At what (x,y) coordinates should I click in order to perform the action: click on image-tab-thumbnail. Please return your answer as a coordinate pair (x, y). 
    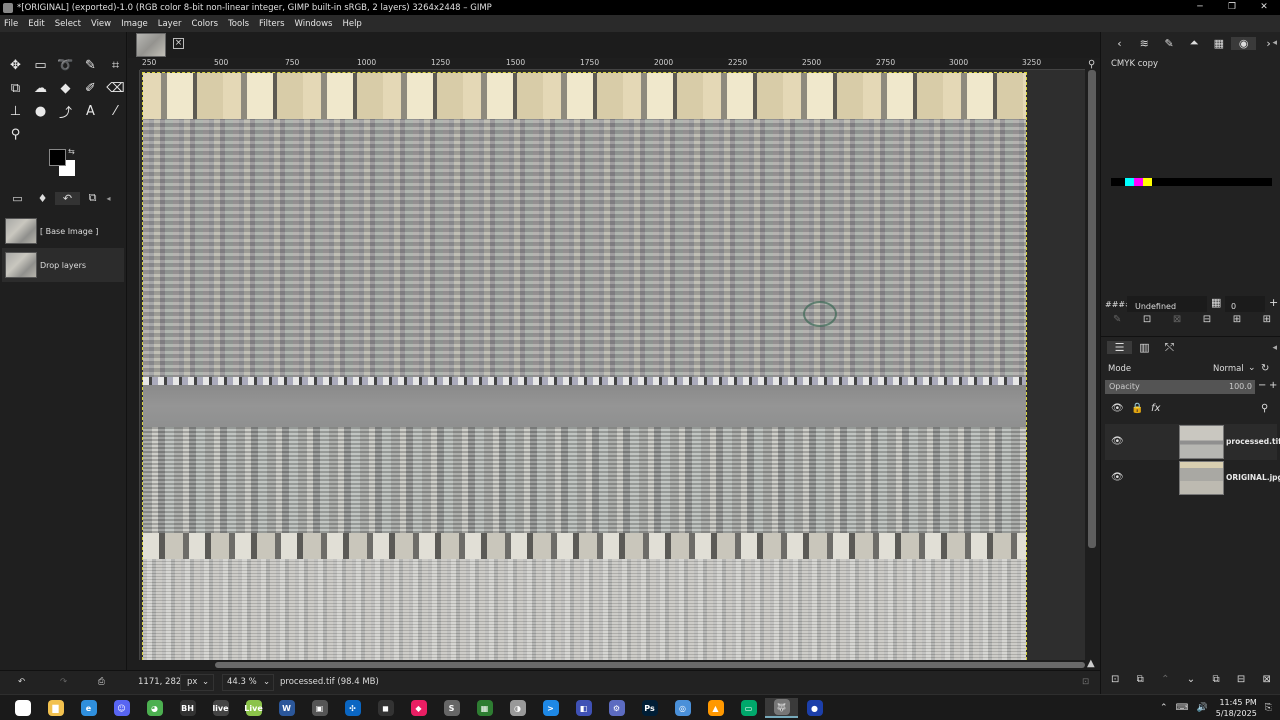
    Looking at the image, I should click on (151, 45).